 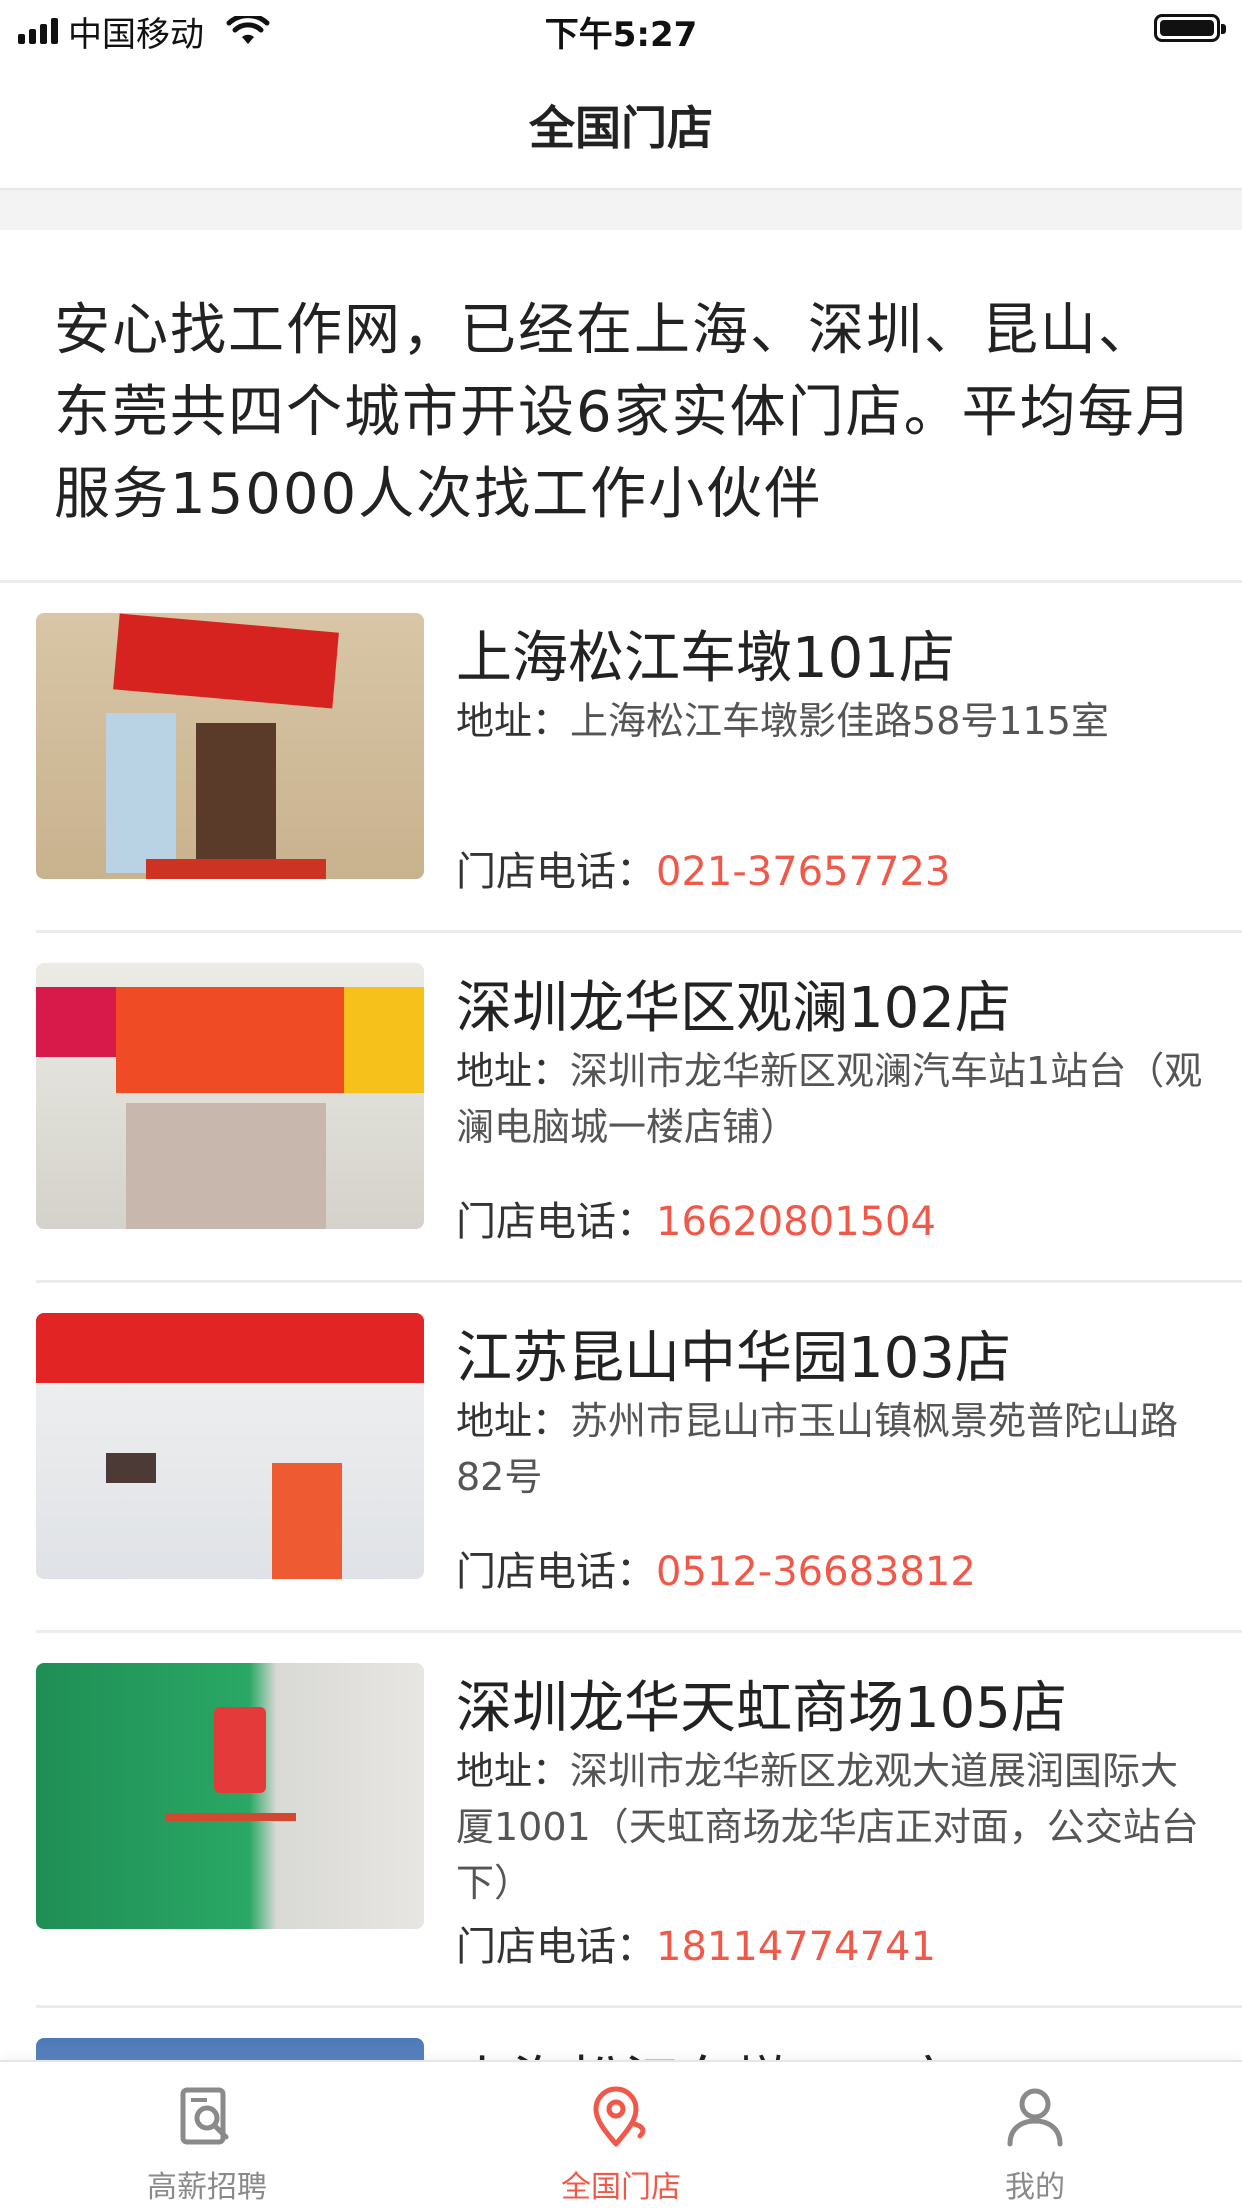 I want to click on user-icon, so click(x=1035, y=2117).